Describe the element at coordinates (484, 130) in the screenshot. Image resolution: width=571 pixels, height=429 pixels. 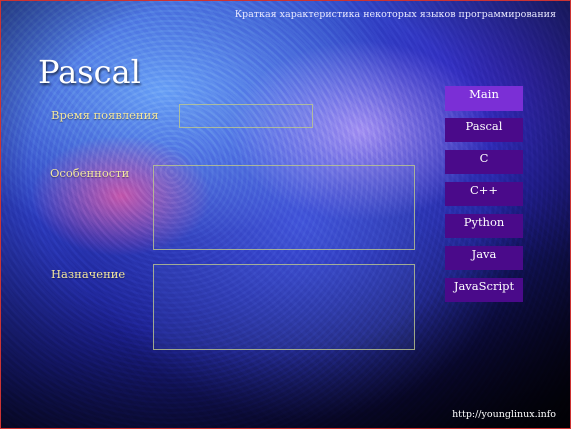
I see `nav-item-pascal: Pascal` at that location.